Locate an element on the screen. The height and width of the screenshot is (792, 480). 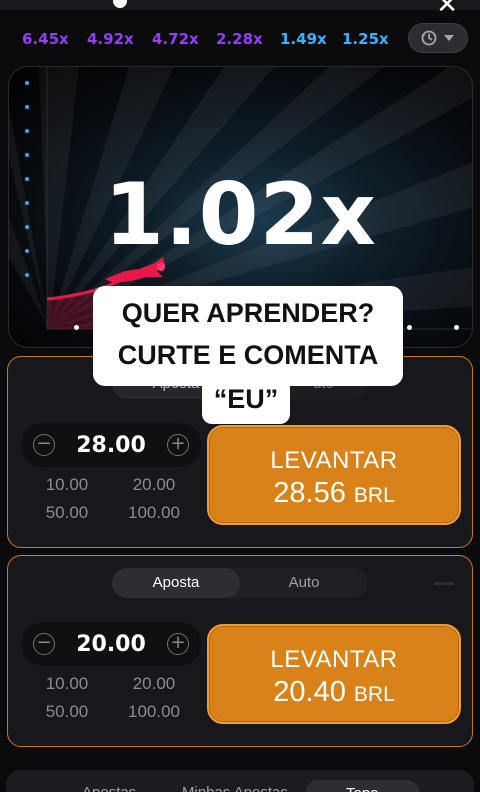
collapse-handle is located at coordinates (444, 583).